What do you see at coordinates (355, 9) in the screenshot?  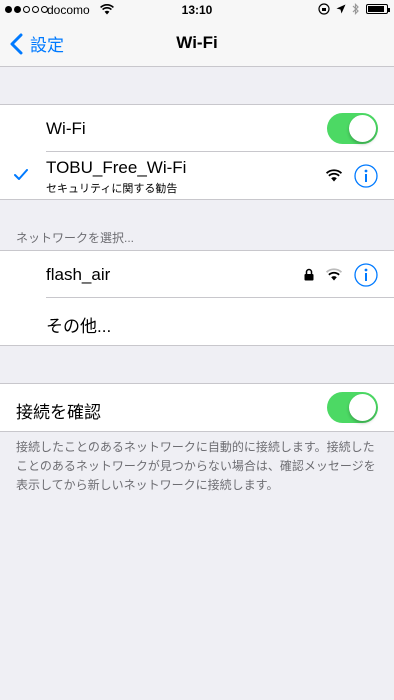 I see `bluetooth-icon` at bounding box center [355, 9].